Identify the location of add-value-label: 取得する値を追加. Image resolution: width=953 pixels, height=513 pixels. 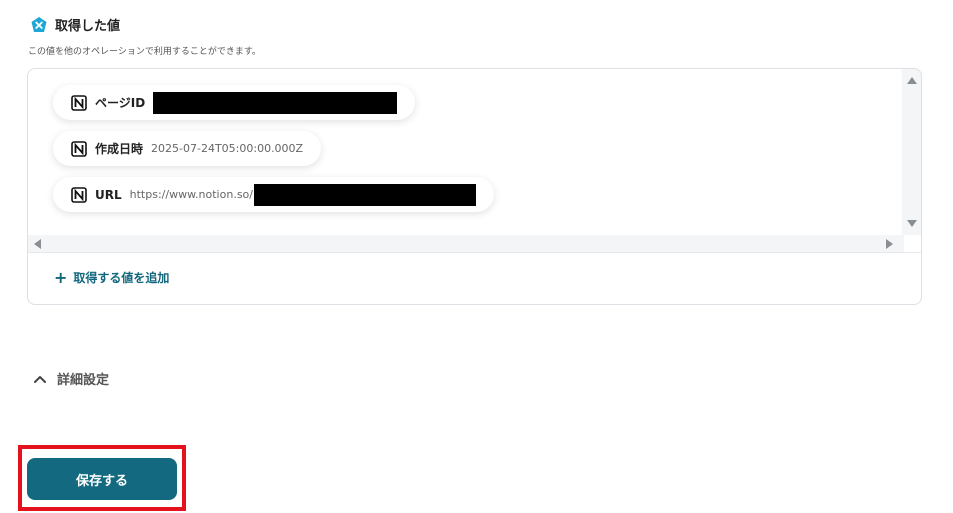
(121, 278).